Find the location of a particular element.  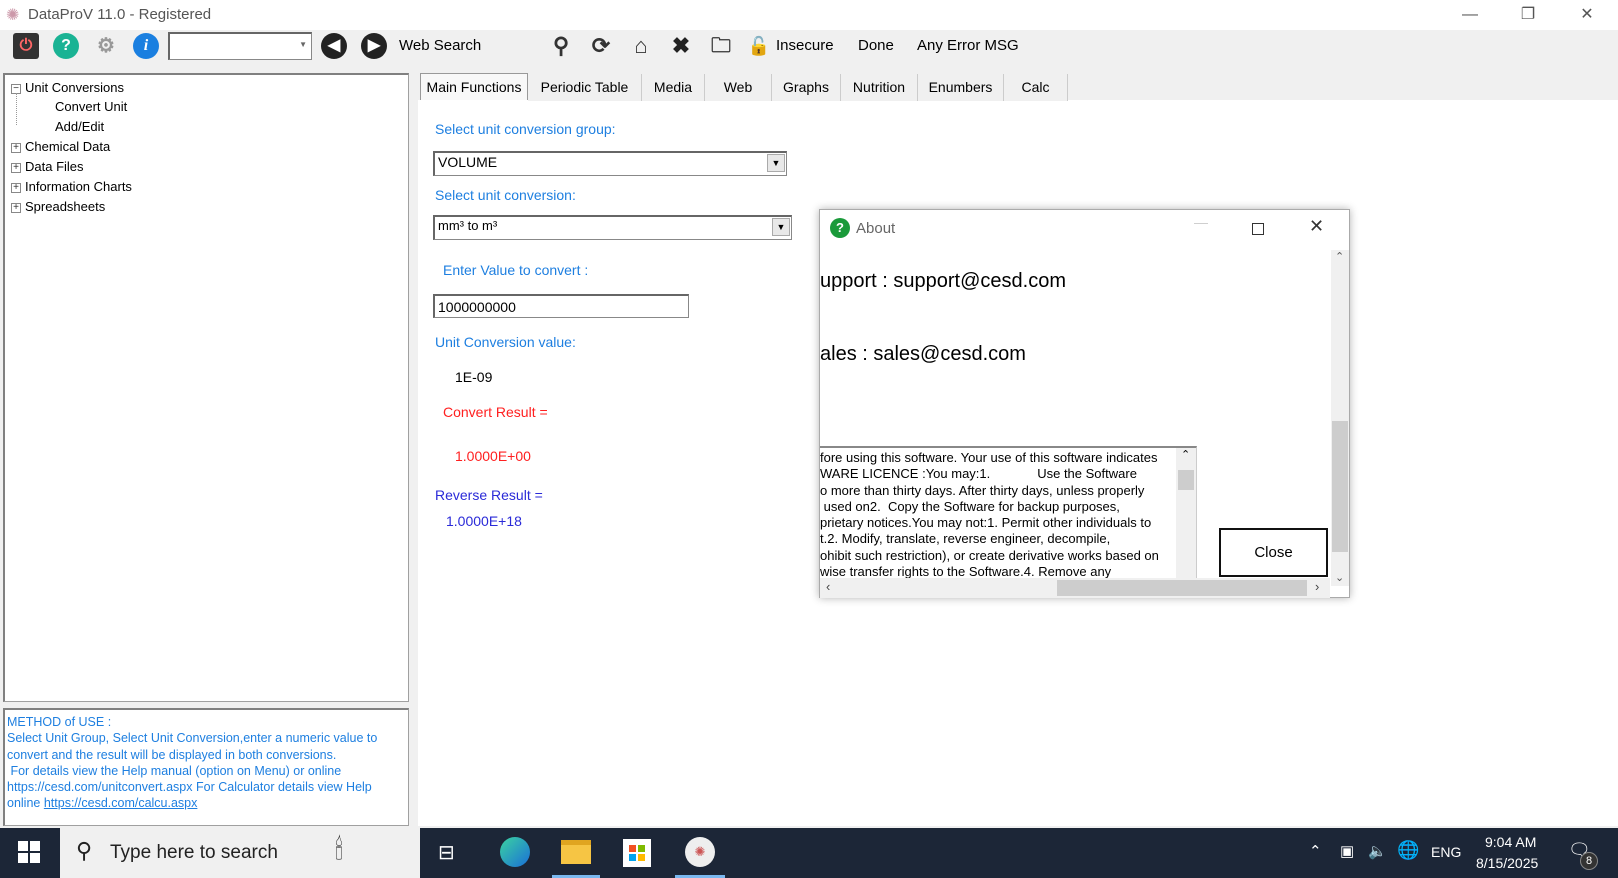

calcu-link: https://cesd.com/calcu.aspx is located at coordinates (121, 803).